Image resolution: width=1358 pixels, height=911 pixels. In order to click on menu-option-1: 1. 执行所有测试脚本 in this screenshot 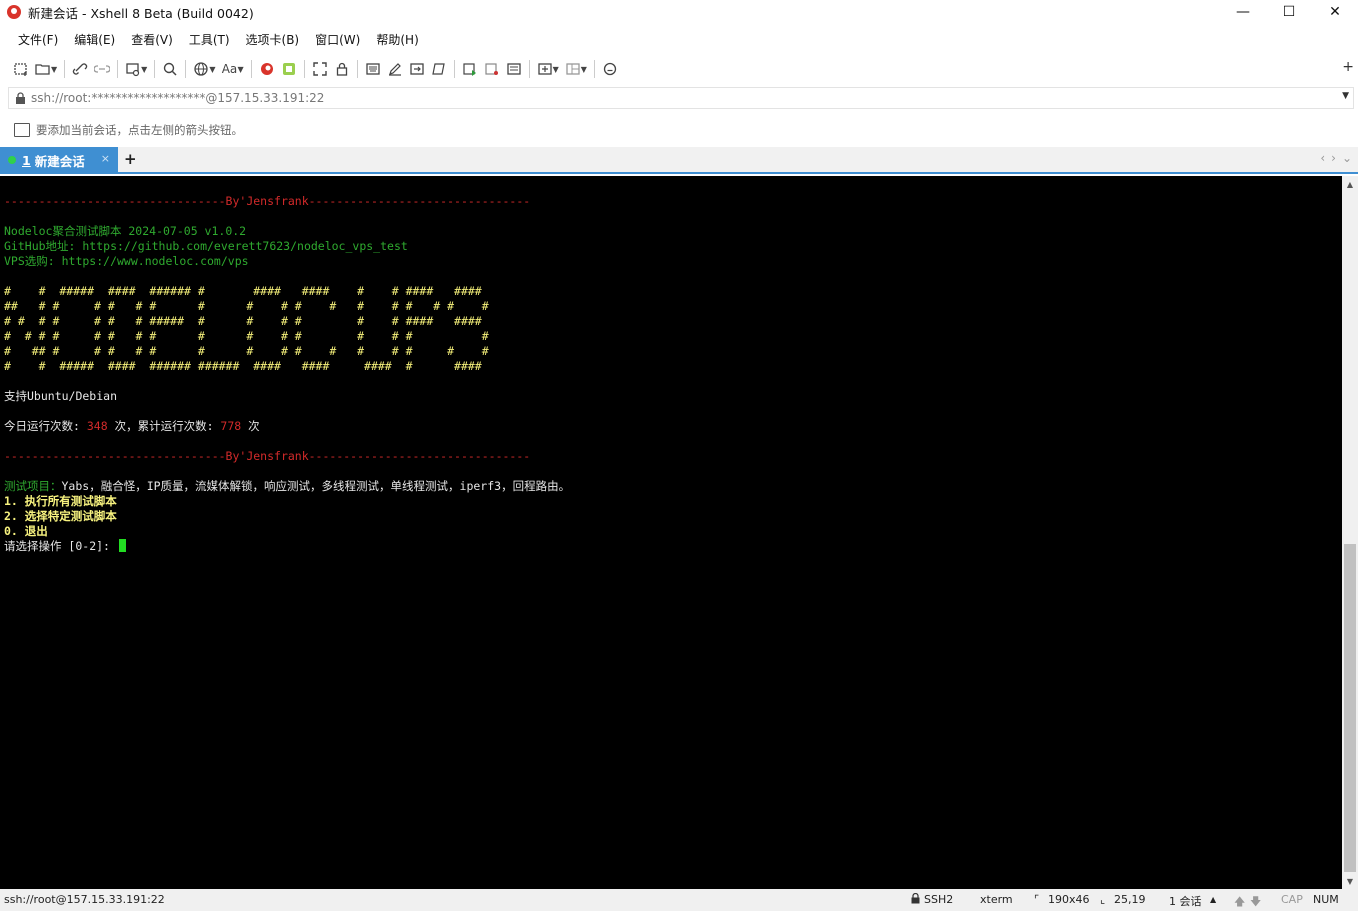, I will do `click(60, 501)`.